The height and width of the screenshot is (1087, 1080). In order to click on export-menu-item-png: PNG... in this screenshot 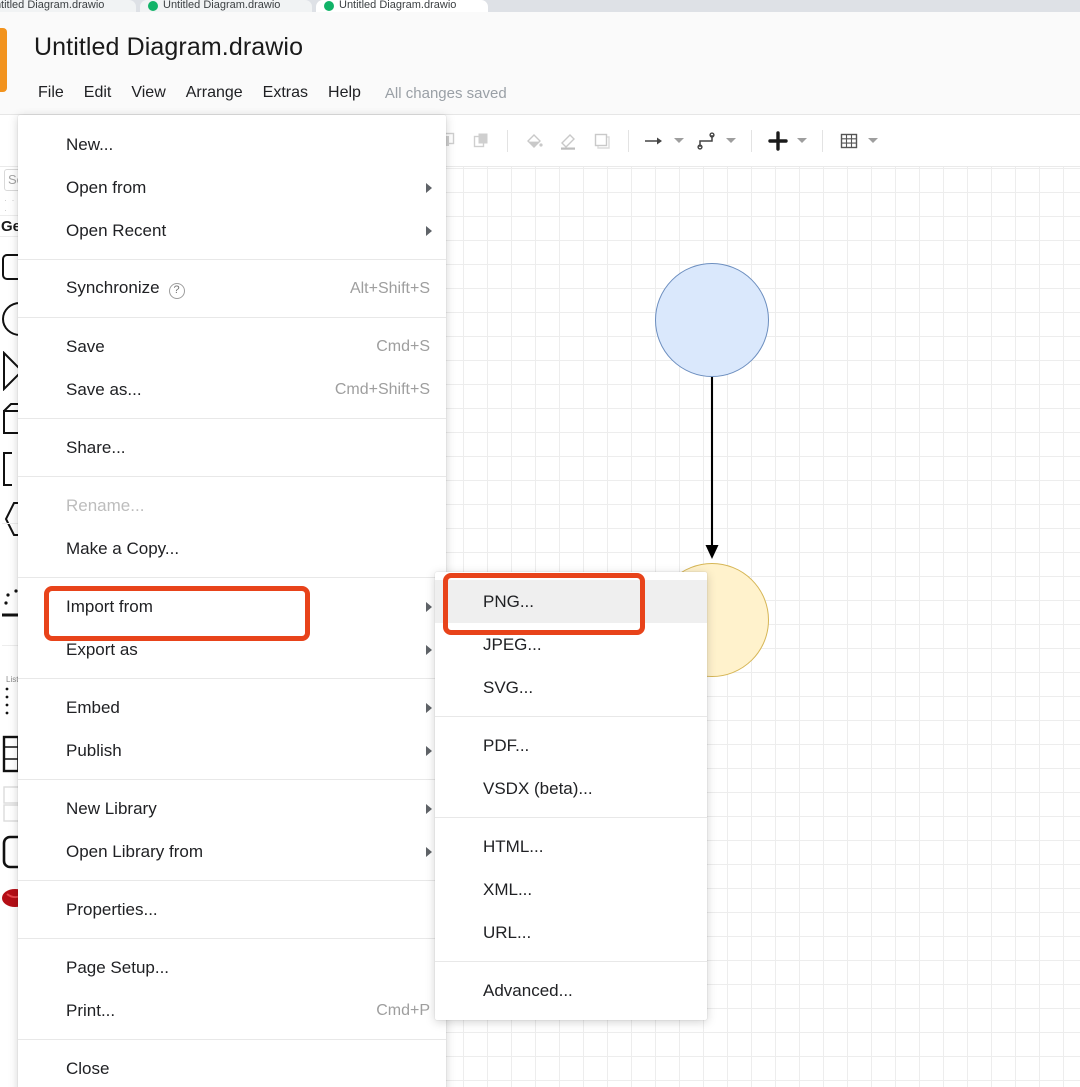, I will do `click(571, 601)`.